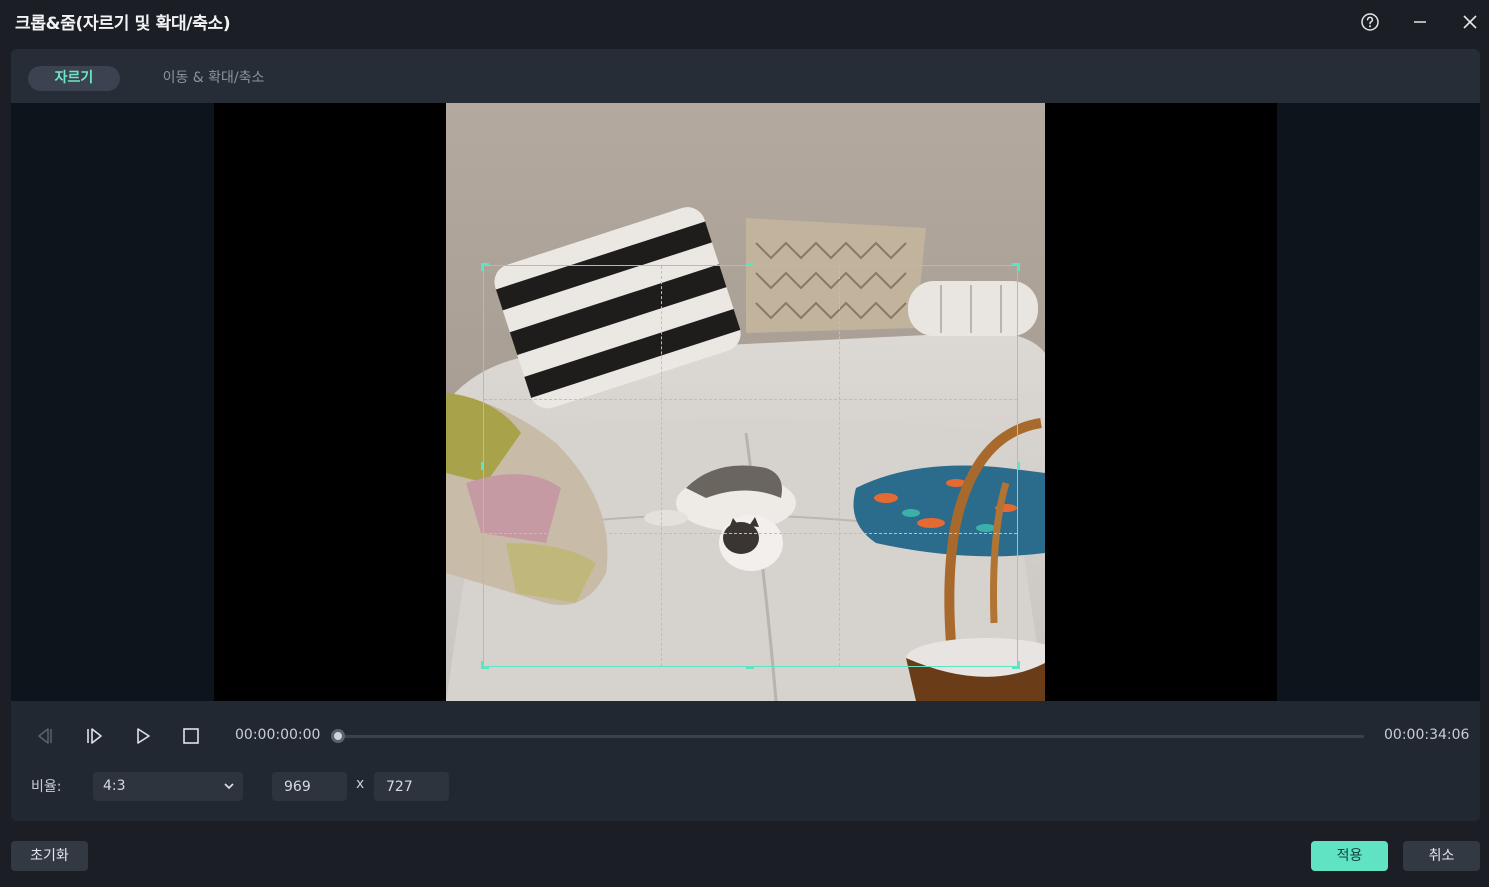  I want to click on minimize-button, so click(1420, 22).